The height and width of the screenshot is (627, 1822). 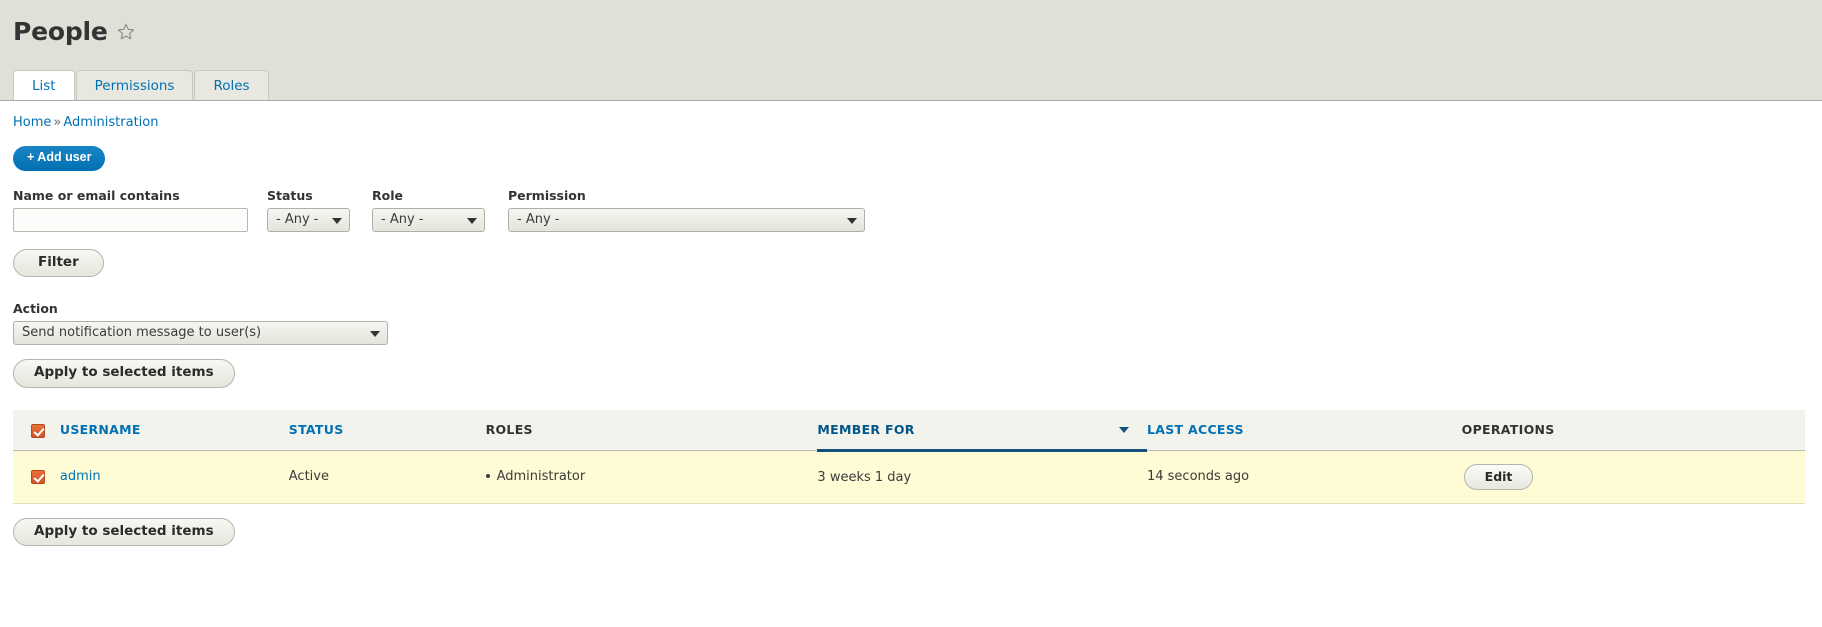 What do you see at coordinates (547, 195) in the screenshot?
I see `filter-permission-label: Permission` at bounding box center [547, 195].